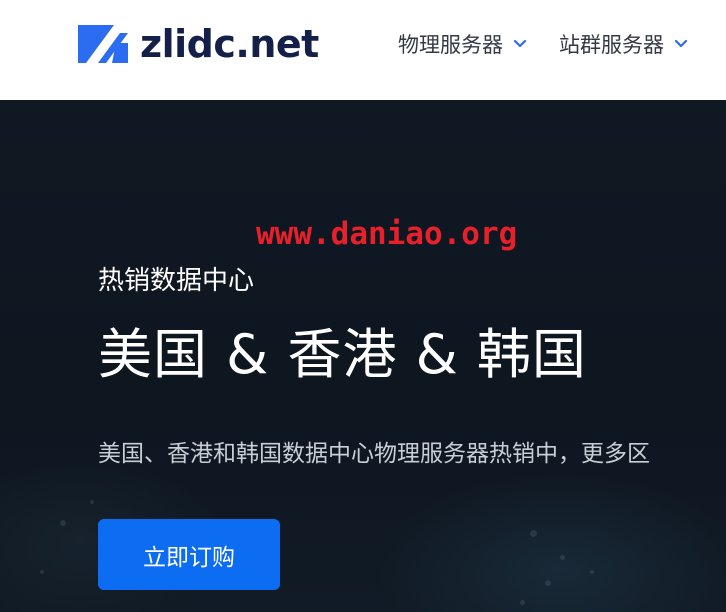 The image size is (726, 612). What do you see at coordinates (387, 234) in the screenshot?
I see `watermark-text: www.daniao.org` at bounding box center [387, 234].